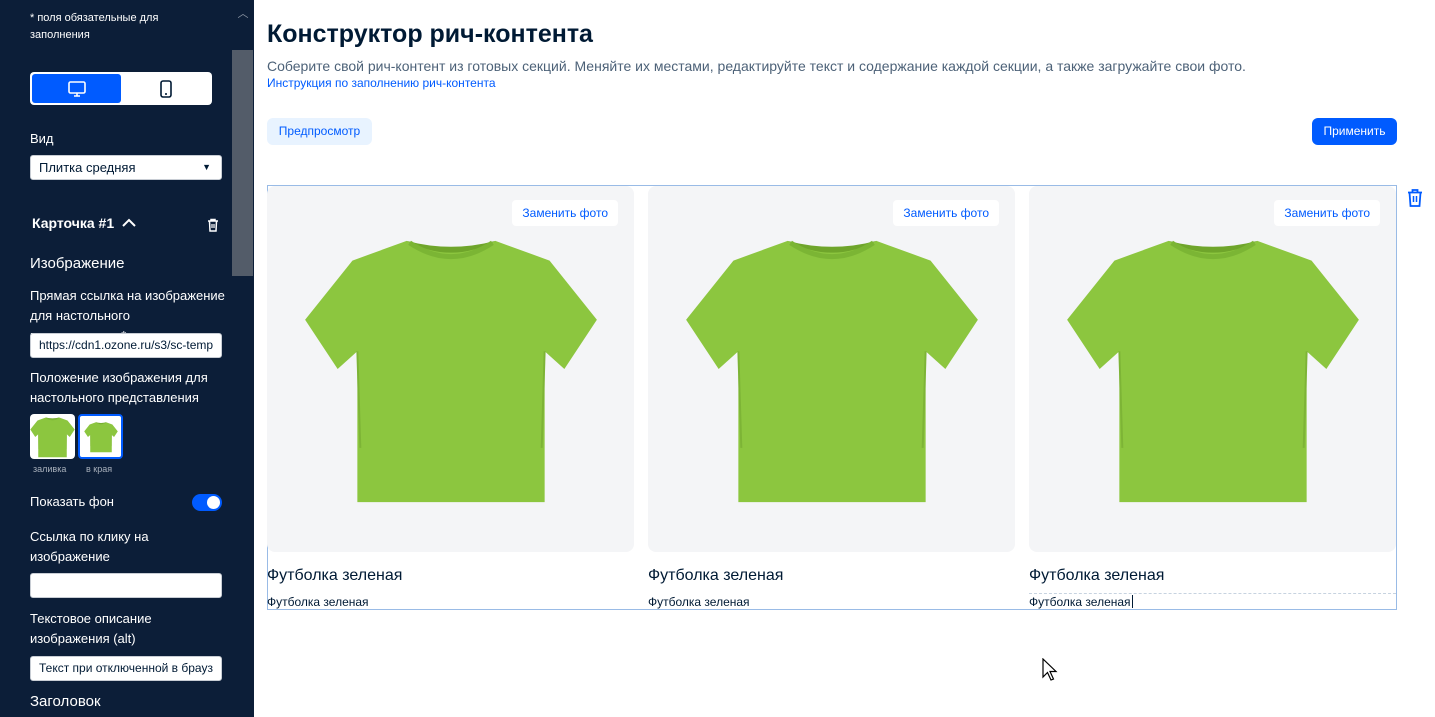 The image size is (1435, 717). What do you see at coordinates (206, 167) in the screenshot?
I see `caret-down-icon: ▼` at bounding box center [206, 167].